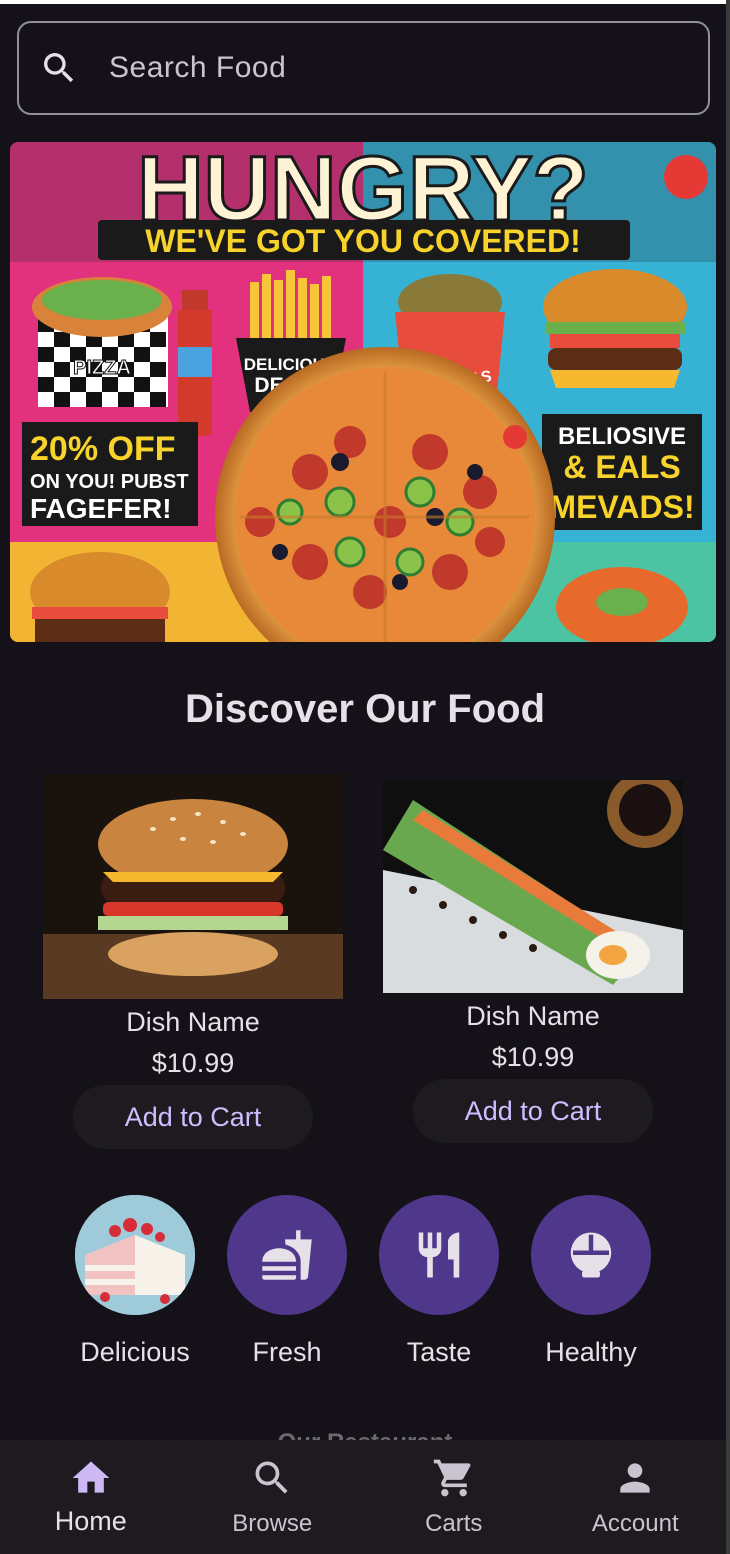 The height and width of the screenshot is (1554, 730). I want to click on food-card-burger: Dish Name $10.99 Add to Cart, so click(193, 961).